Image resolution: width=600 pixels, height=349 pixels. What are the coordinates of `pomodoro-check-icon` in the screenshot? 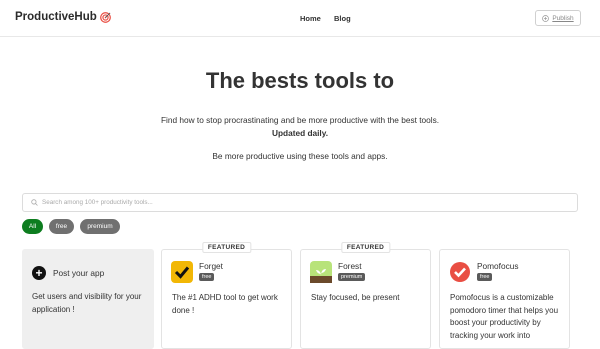 It's located at (460, 272).